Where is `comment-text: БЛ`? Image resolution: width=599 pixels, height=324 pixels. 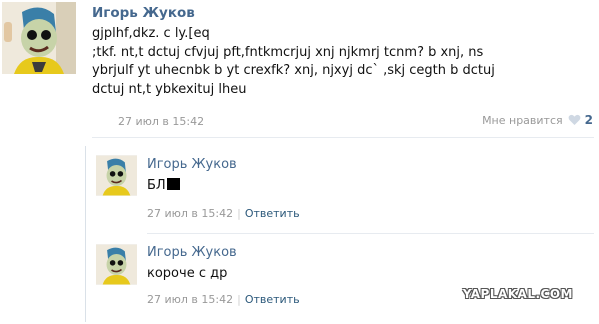
comment-text: БЛ is located at coordinates (163, 186).